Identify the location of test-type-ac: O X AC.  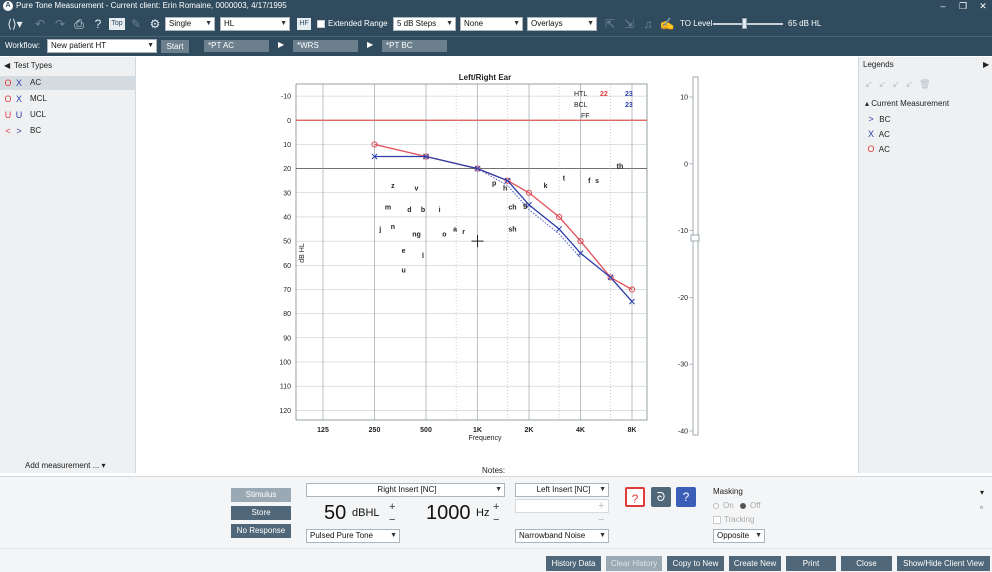
(68, 83).